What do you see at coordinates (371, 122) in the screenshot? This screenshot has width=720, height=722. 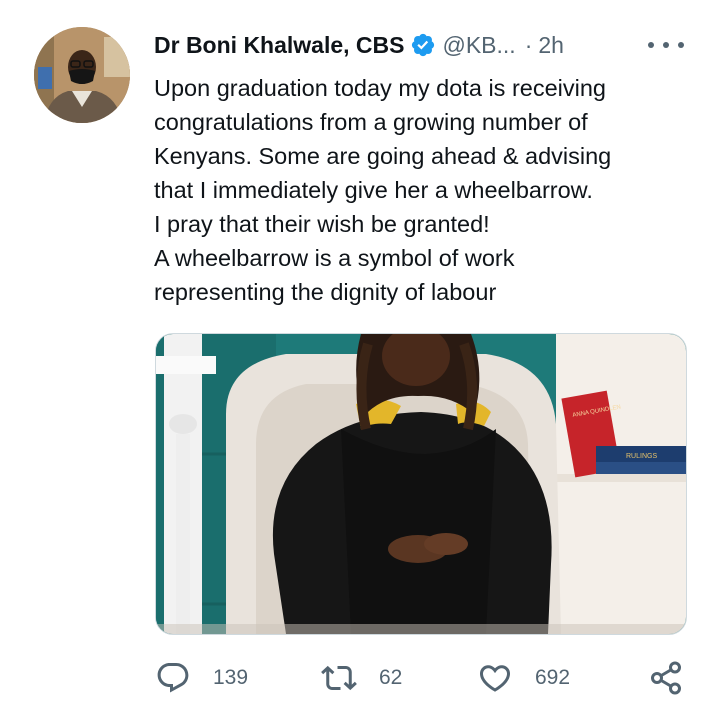 I see `tweet-text-line: congratulations from a growing number of` at bounding box center [371, 122].